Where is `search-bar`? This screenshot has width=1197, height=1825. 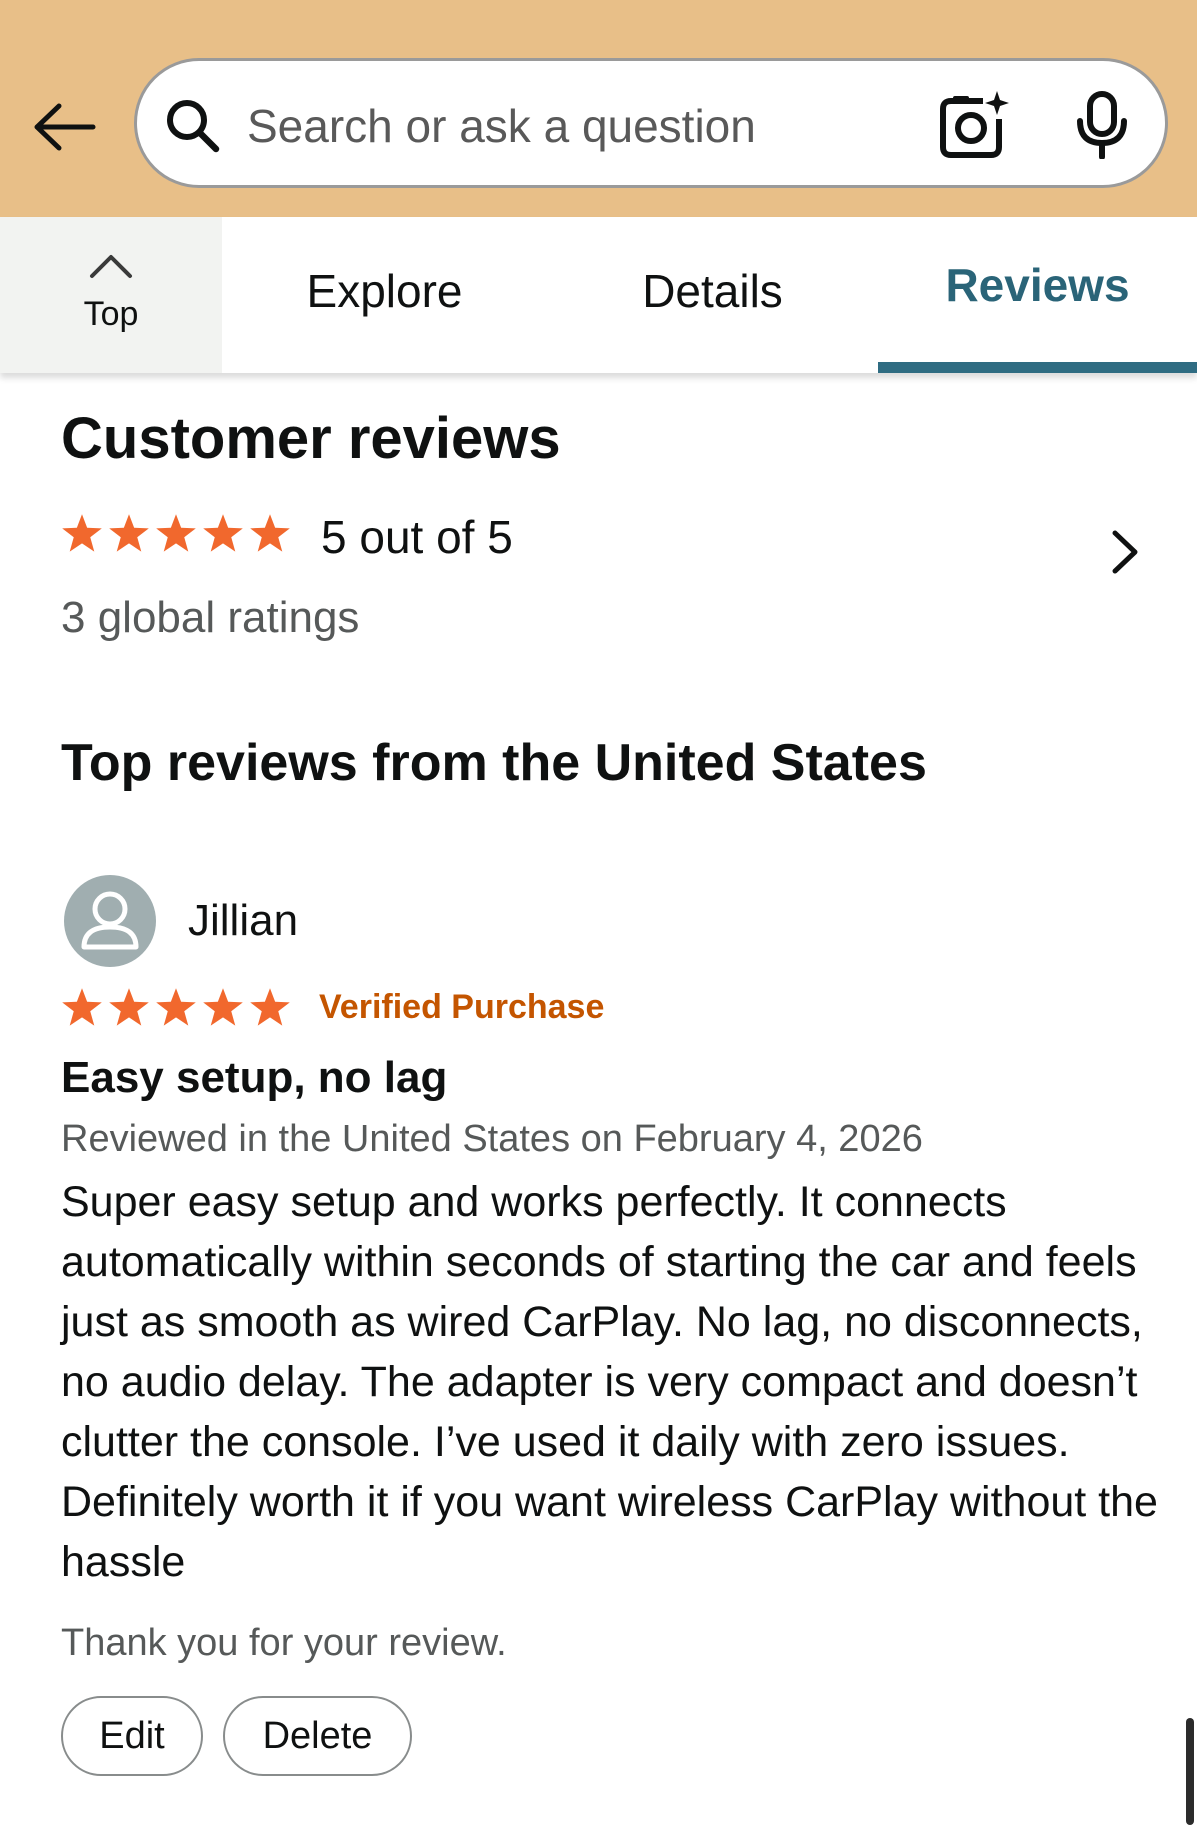 search-bar is located at coordinates (651, 123).